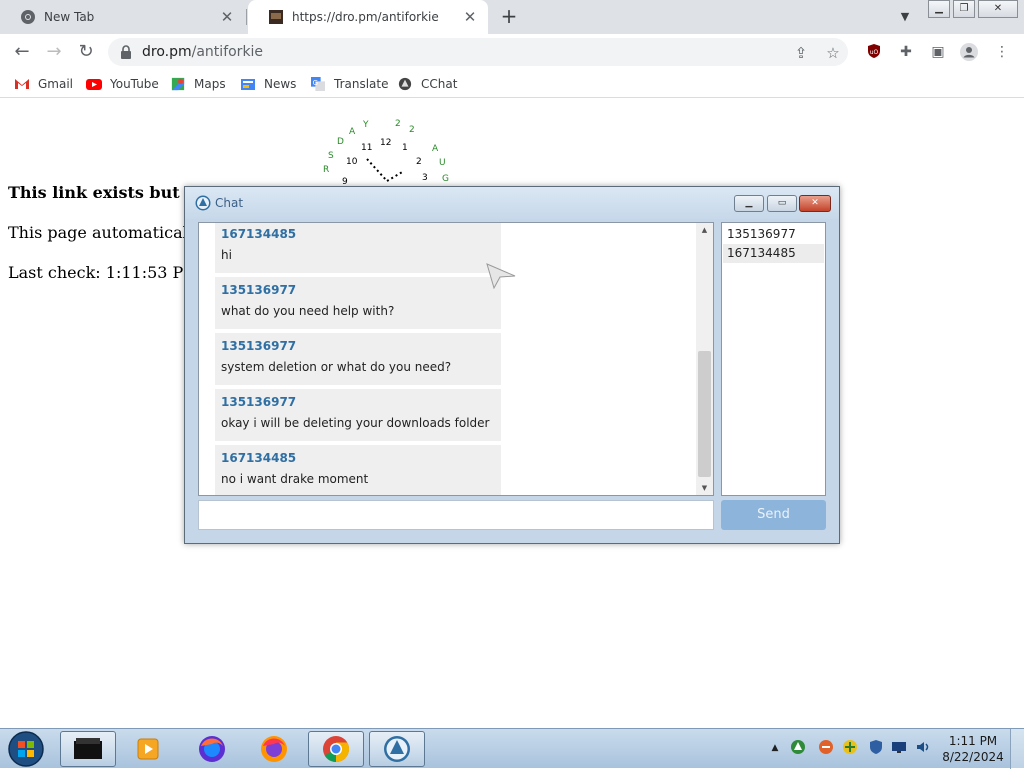 Image resolution: width=1024 pixels, height=769 pixels. Describe the element at coordinates (308, 311) in the screenshot. I see `message-text: what do you need help with?` at that location.